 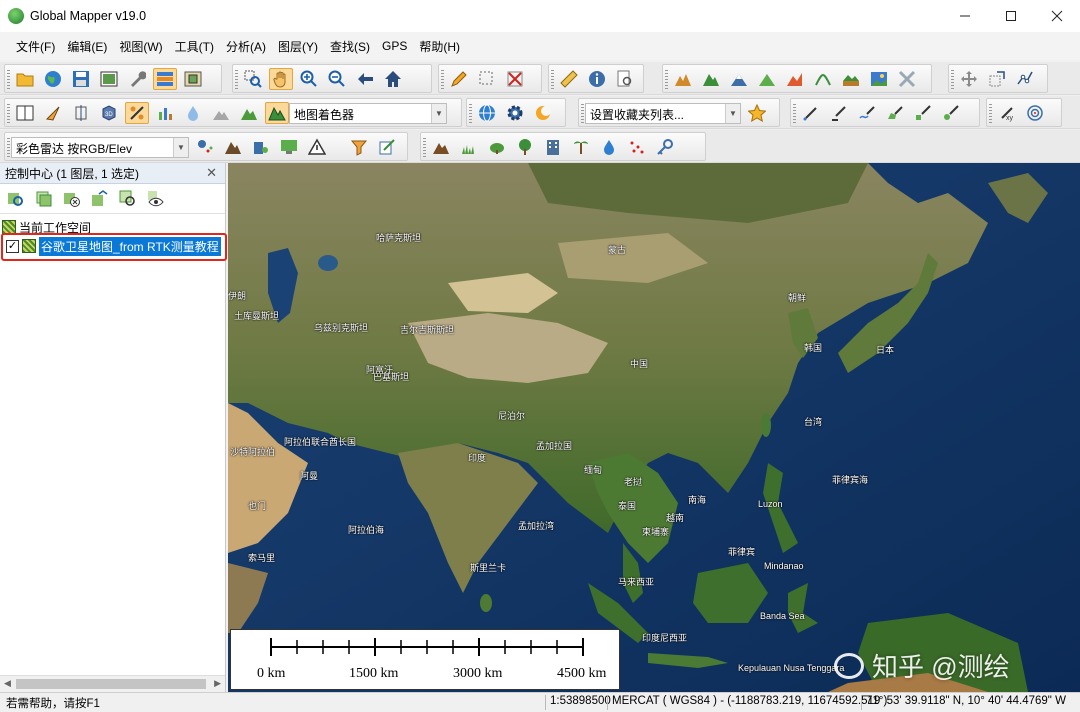 What do you see at coordinates (253, 79) in the screenshot?
I see `zoom-box-tool` at bounding box center [253, 79].